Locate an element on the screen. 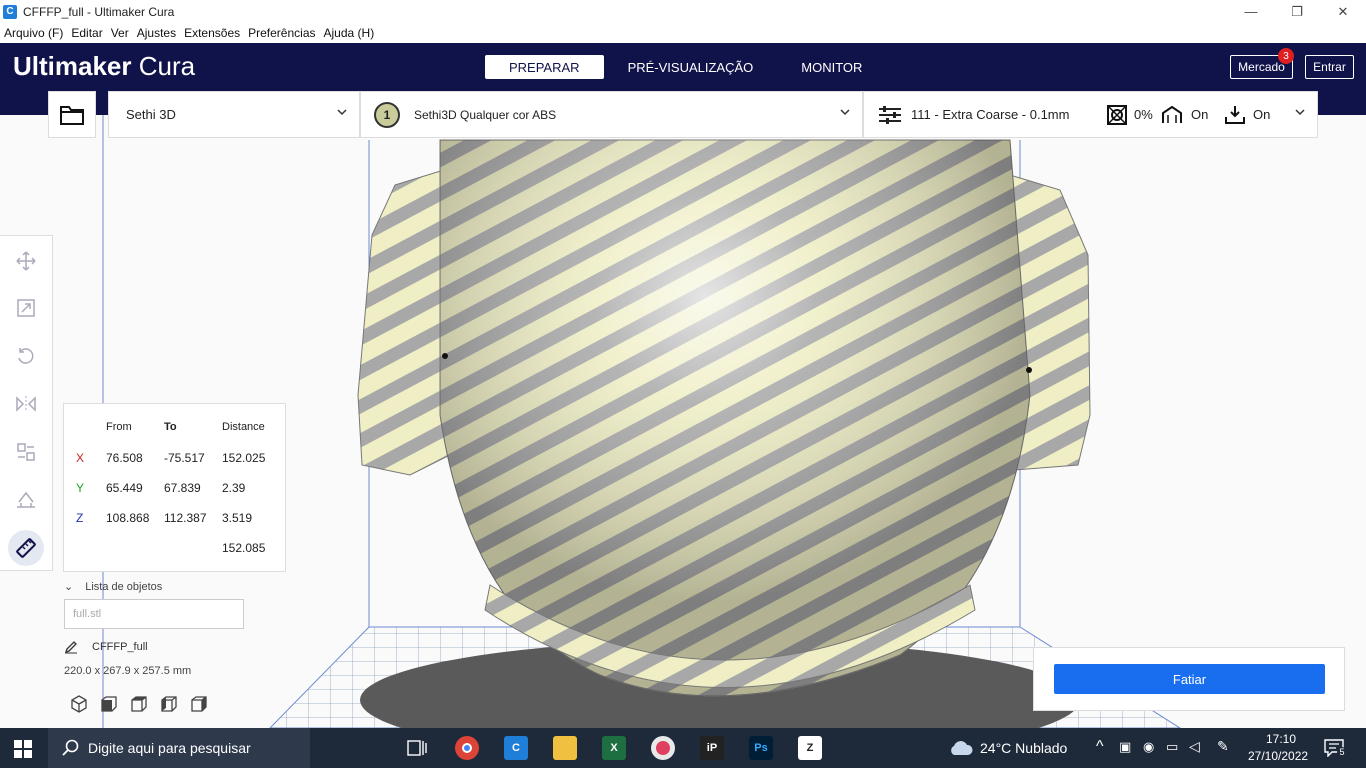 The height and width of the screenshot is (768, 1366). close-button: ✕ is located at coordinates (1343, 11).